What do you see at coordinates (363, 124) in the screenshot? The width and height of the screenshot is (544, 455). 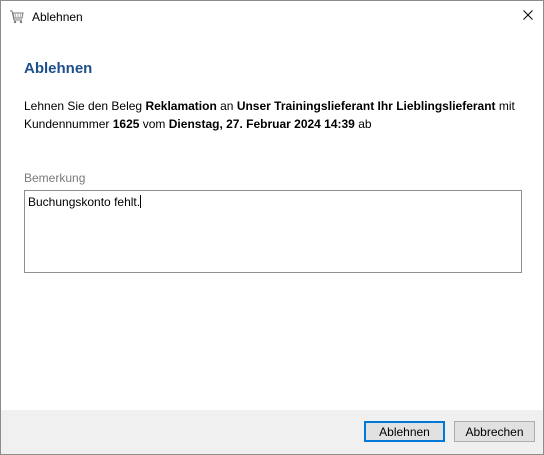 I see `desc-text-5: ab` at bounding box center [363, 124].